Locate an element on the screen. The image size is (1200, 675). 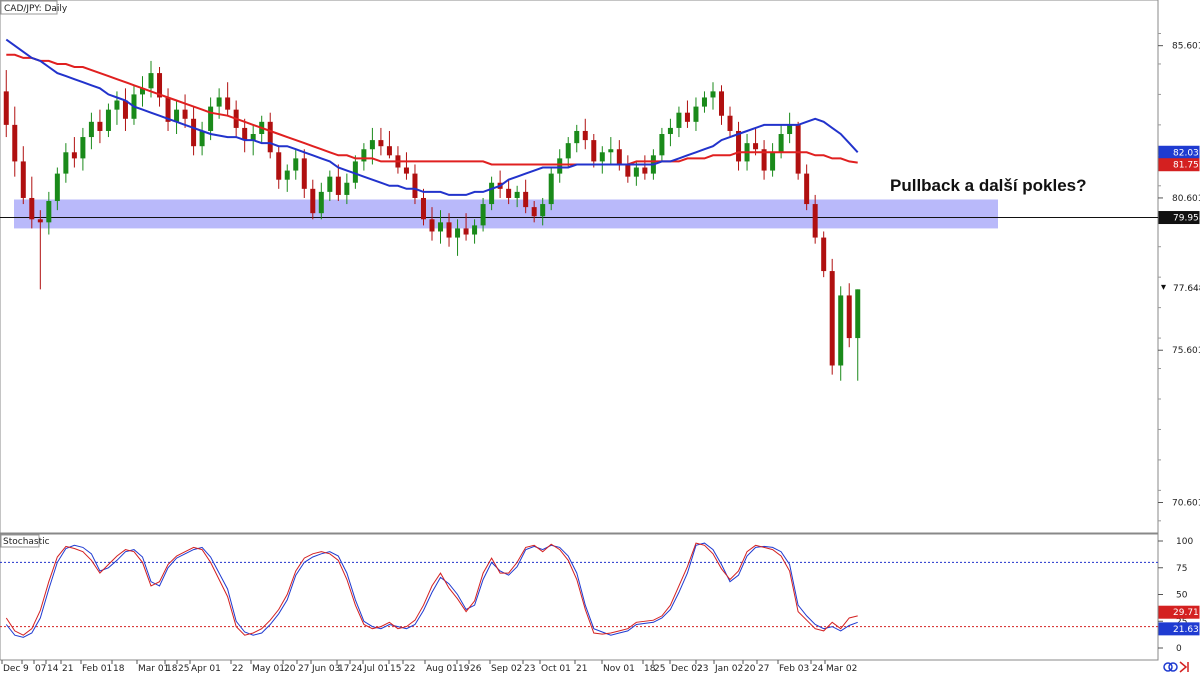
stoch-y-tick-label: 0 is located at coordinates (1179, 649).